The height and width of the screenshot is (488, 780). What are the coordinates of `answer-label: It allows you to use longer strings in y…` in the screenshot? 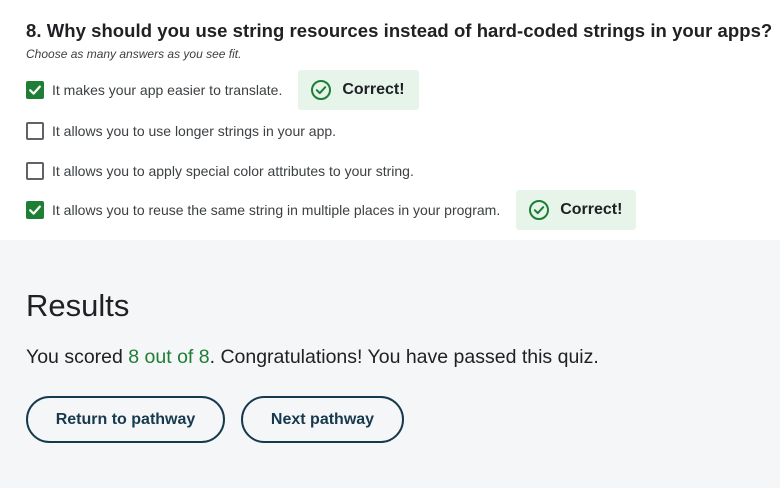 It's located at (194, 131).